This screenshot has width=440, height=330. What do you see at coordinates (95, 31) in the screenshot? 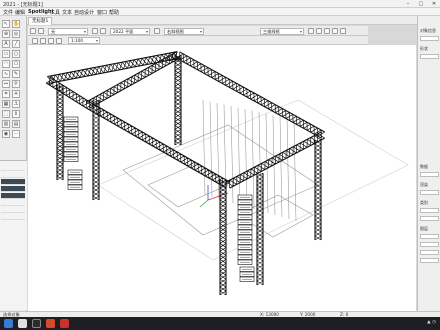
I see `view-icon-c` at bounding box center [95, 31].